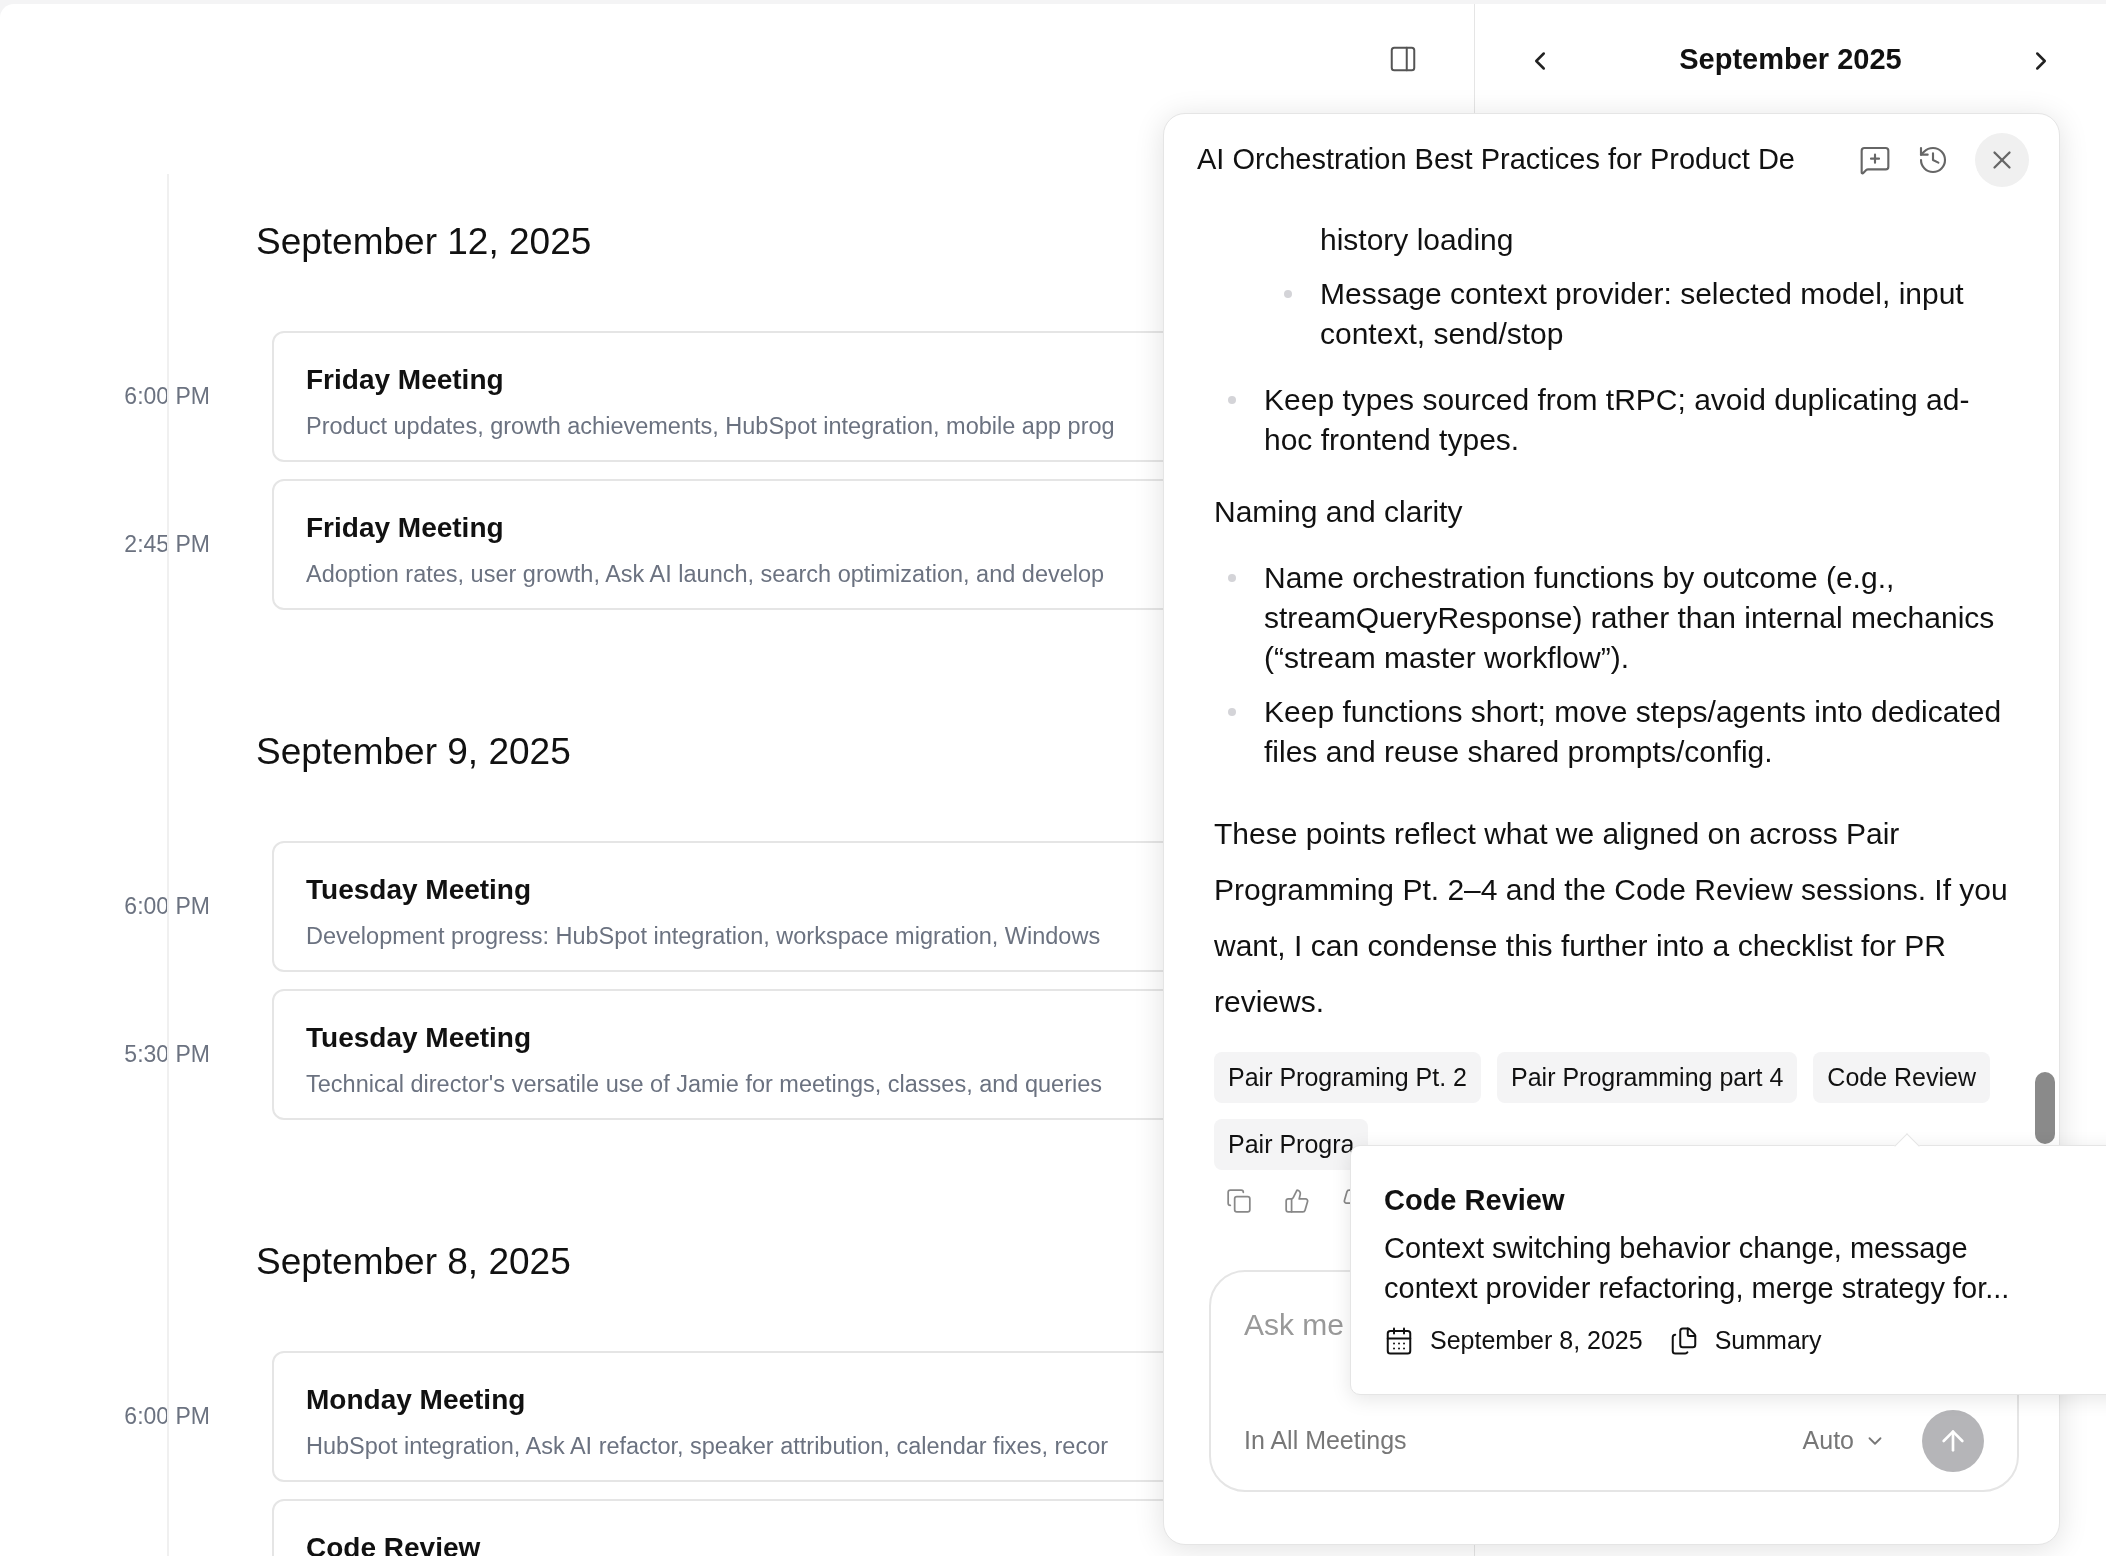 This screenshot has width=2106, height=1556. What do you see at coordinates (704, 936) in the screenshot?
I see `meeting-summary: Development progress: HubSpot integration, workspace migration, Windows` at bounding box center [704, 936].